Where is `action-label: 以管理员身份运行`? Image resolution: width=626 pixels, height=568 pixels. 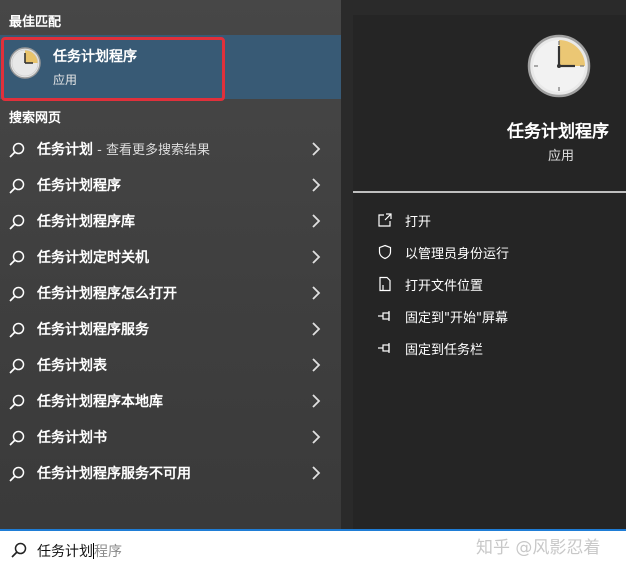
action-label: 以管理员身份运行 is located at coordinates (457, 254).